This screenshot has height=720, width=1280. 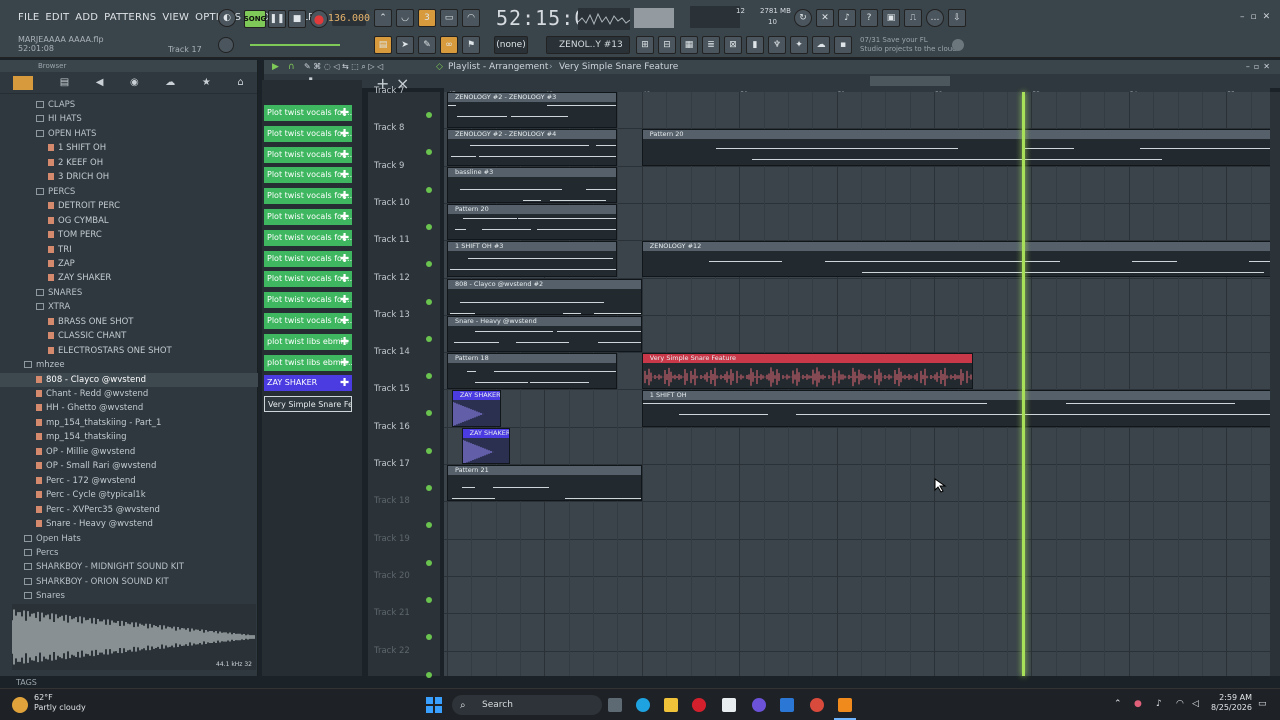 What do you see at coordinates (291, 67) in the screenshot?
I see `magnet-icon: ∩` at bounding box center [291, 67].